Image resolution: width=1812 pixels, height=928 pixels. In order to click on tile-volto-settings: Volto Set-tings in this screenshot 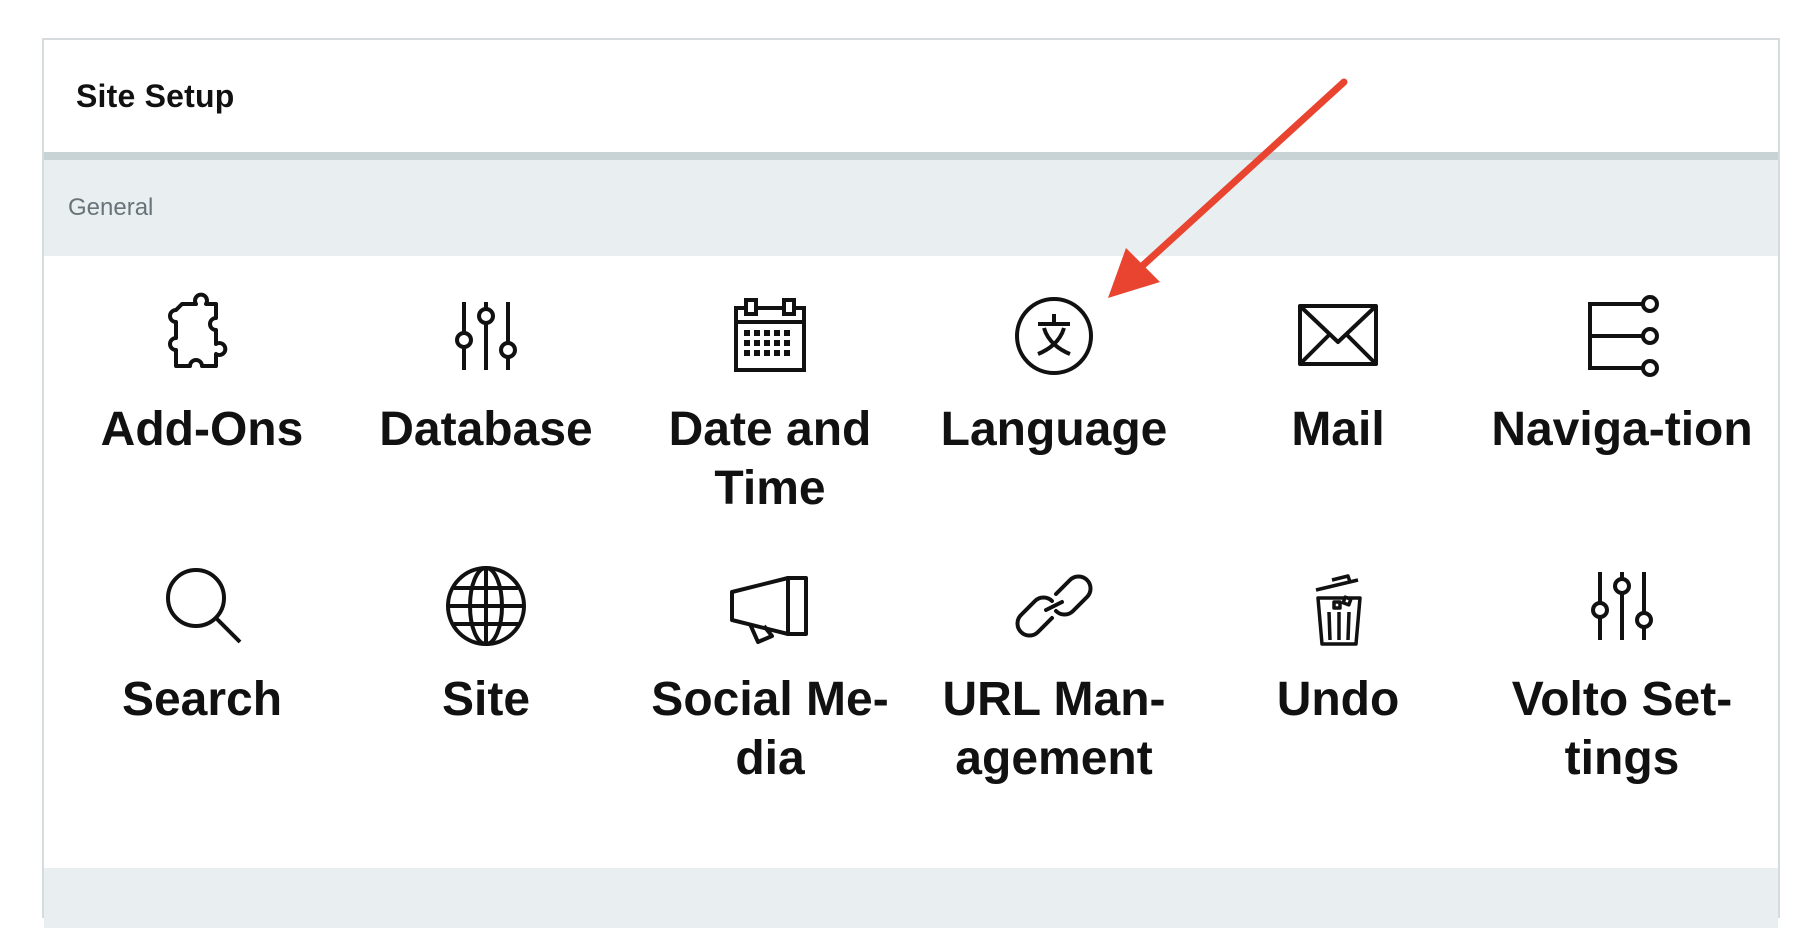, I will do `click(1622, 676)`.